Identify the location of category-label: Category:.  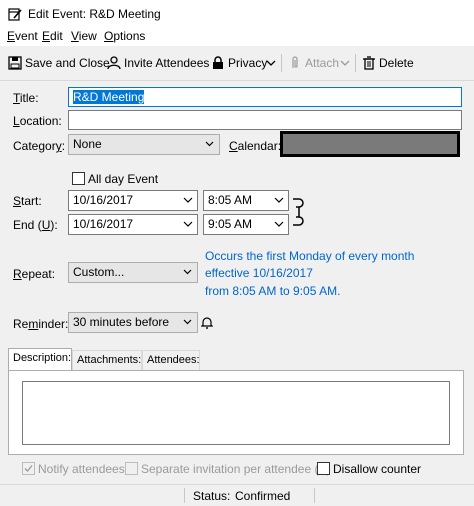
(39, 146).